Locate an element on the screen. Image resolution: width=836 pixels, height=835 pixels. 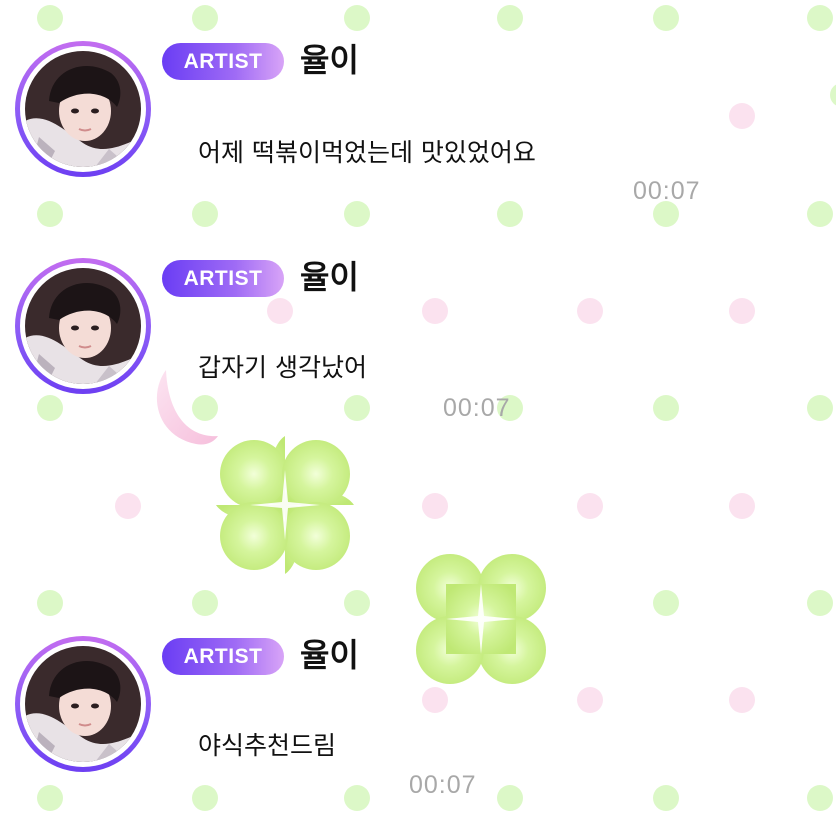
four-leaf-clover-icon is located at coordinates (285, 505).